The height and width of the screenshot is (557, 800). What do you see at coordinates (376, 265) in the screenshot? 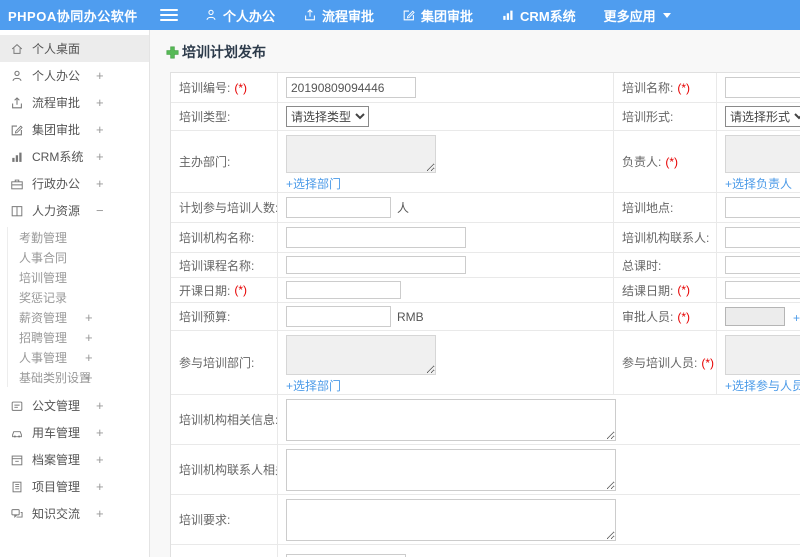
I see `course-name-input` at bounding box center [376, 265].